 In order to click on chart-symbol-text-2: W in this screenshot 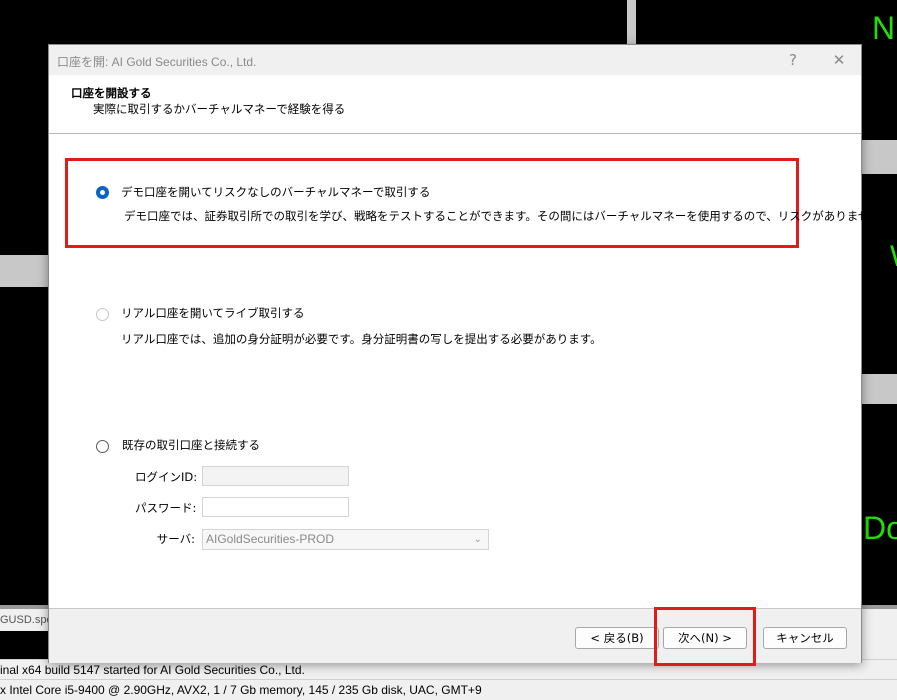, I will do `click(893, 257)`.